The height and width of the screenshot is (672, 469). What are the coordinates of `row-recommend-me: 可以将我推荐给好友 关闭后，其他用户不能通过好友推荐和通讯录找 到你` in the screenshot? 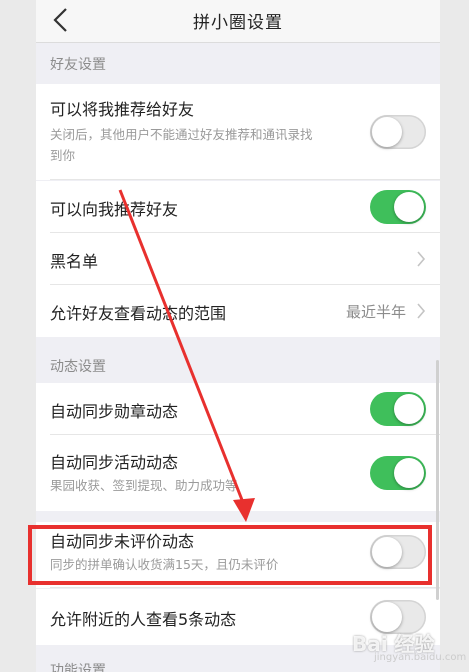 It's located at (238, 132).